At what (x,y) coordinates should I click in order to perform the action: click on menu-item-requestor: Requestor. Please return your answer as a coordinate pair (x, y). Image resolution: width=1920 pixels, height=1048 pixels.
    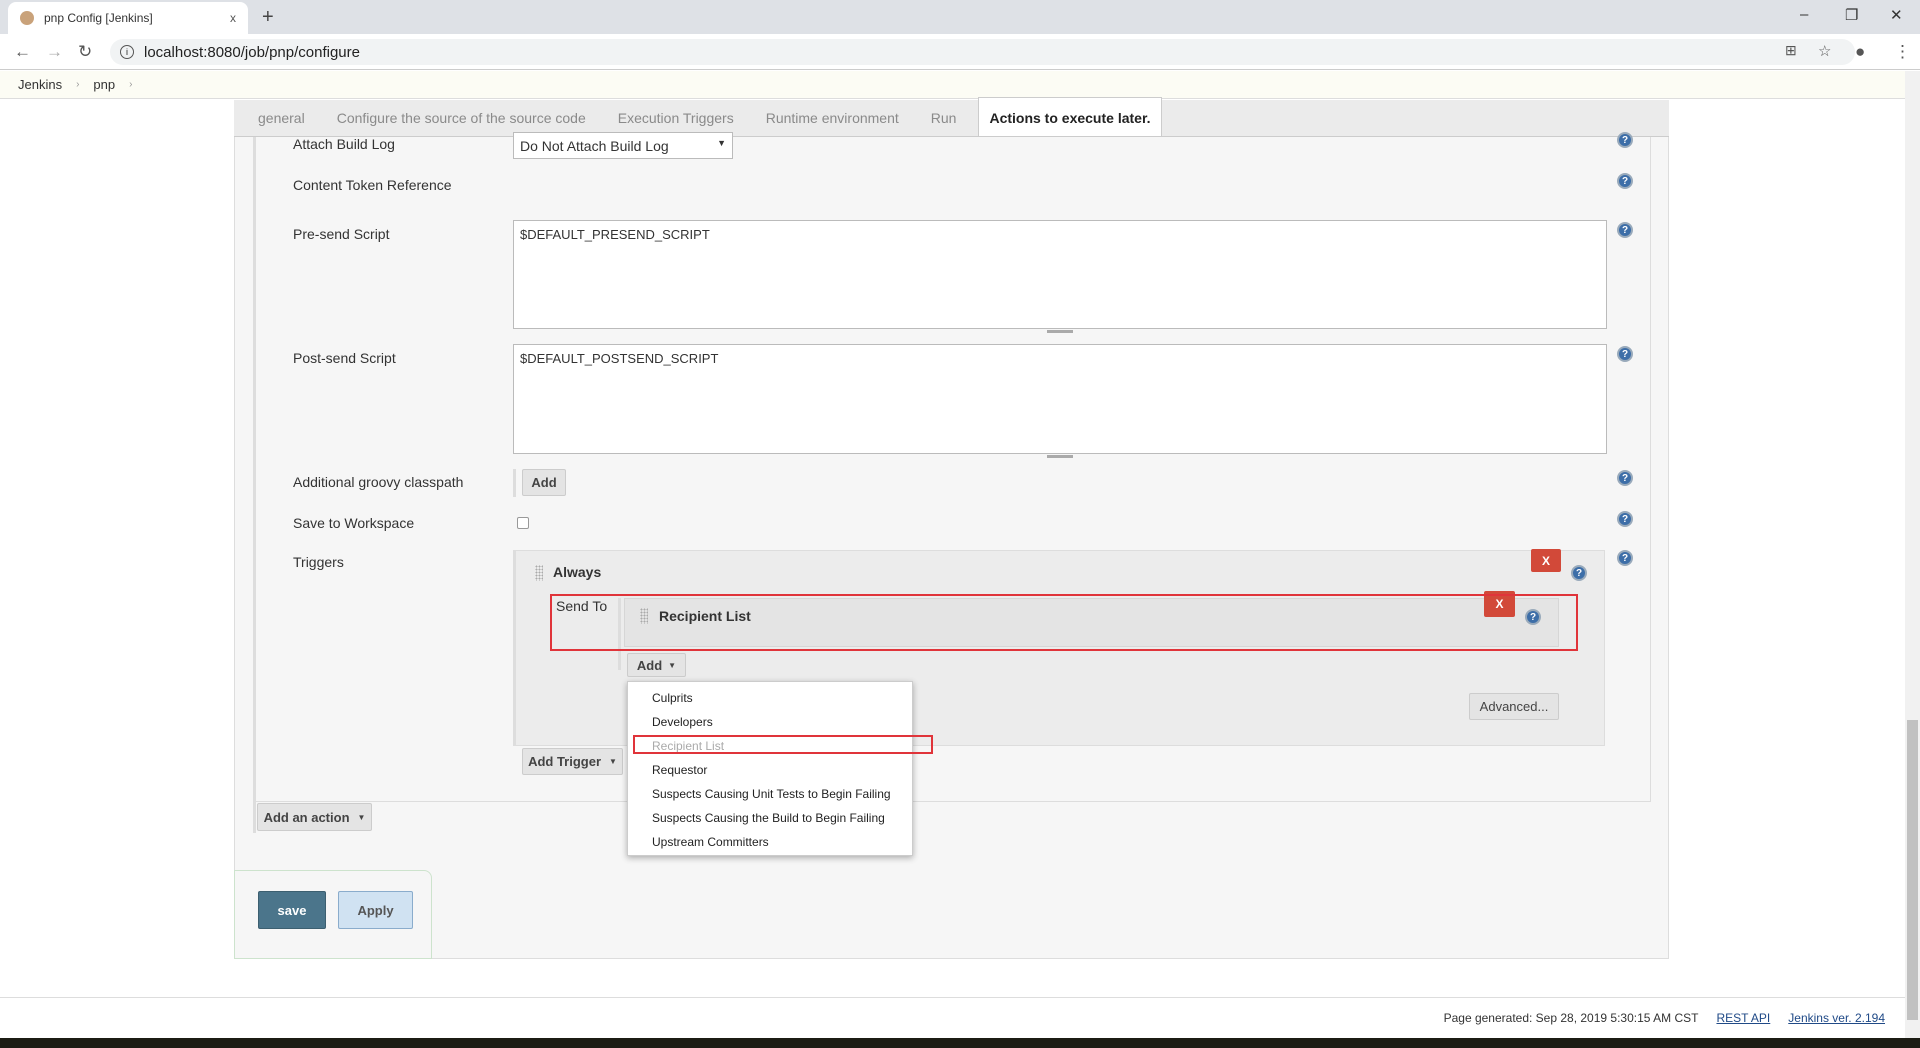
    Looking at the image, I should click on (770, 770).